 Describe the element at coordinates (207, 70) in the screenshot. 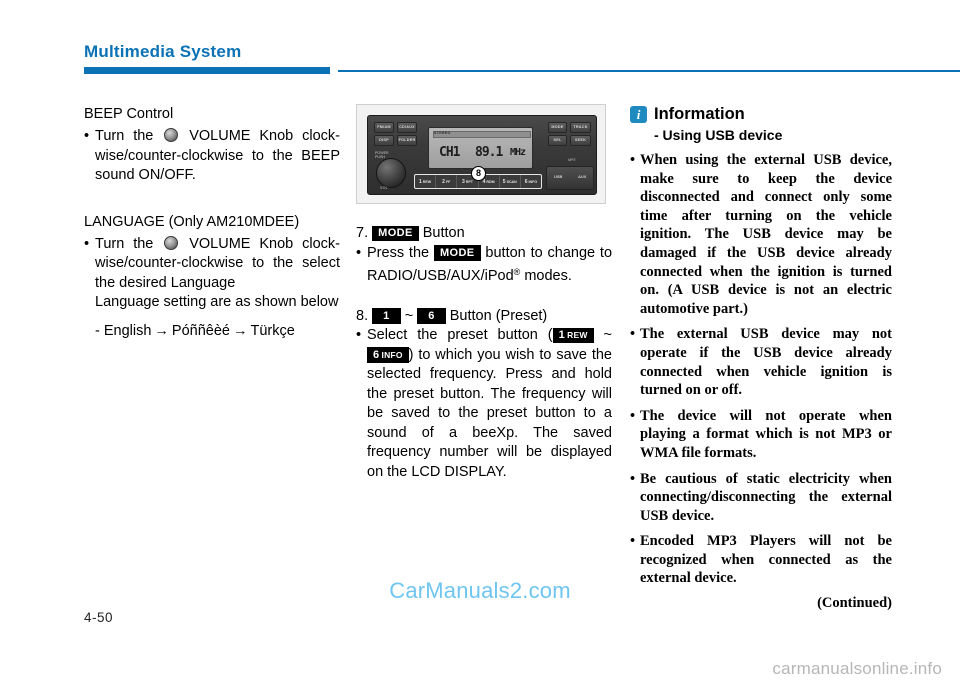

I see `header-accent-bar` at that location.